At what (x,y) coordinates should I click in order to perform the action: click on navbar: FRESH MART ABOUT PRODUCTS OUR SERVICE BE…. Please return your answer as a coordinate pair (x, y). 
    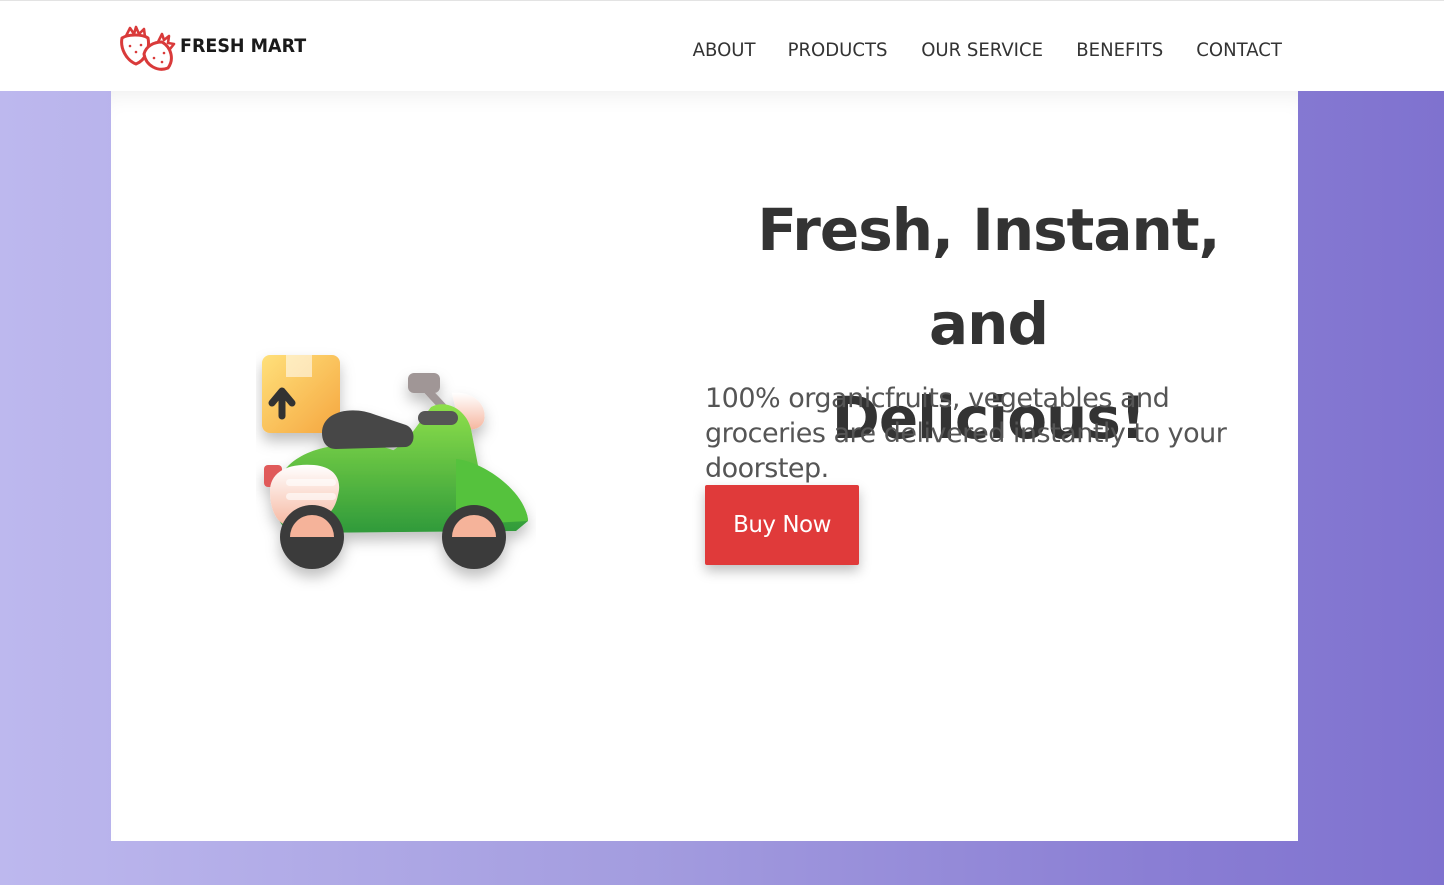
    Looking at the image, I should click on (722, 45).